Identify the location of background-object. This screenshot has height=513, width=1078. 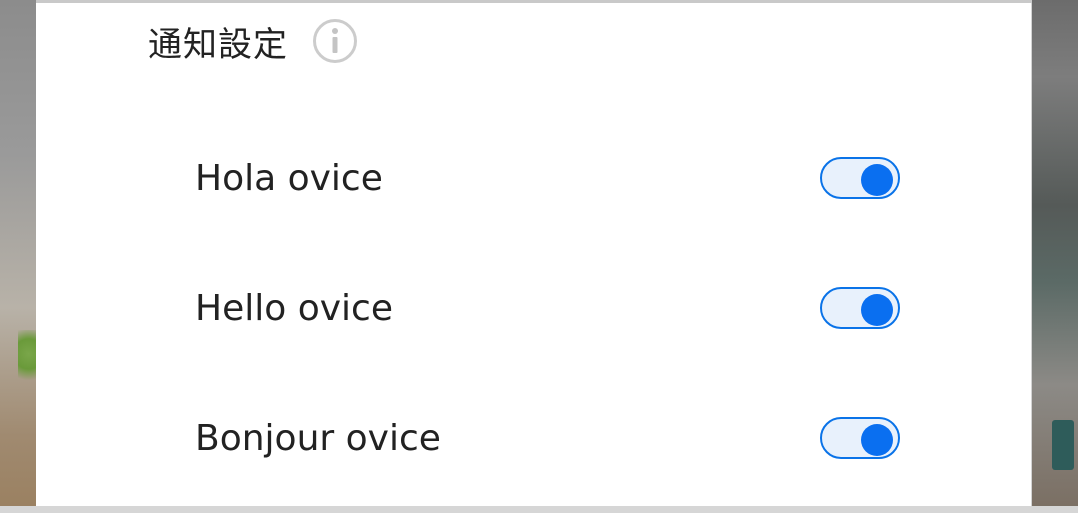
(1063, 445).